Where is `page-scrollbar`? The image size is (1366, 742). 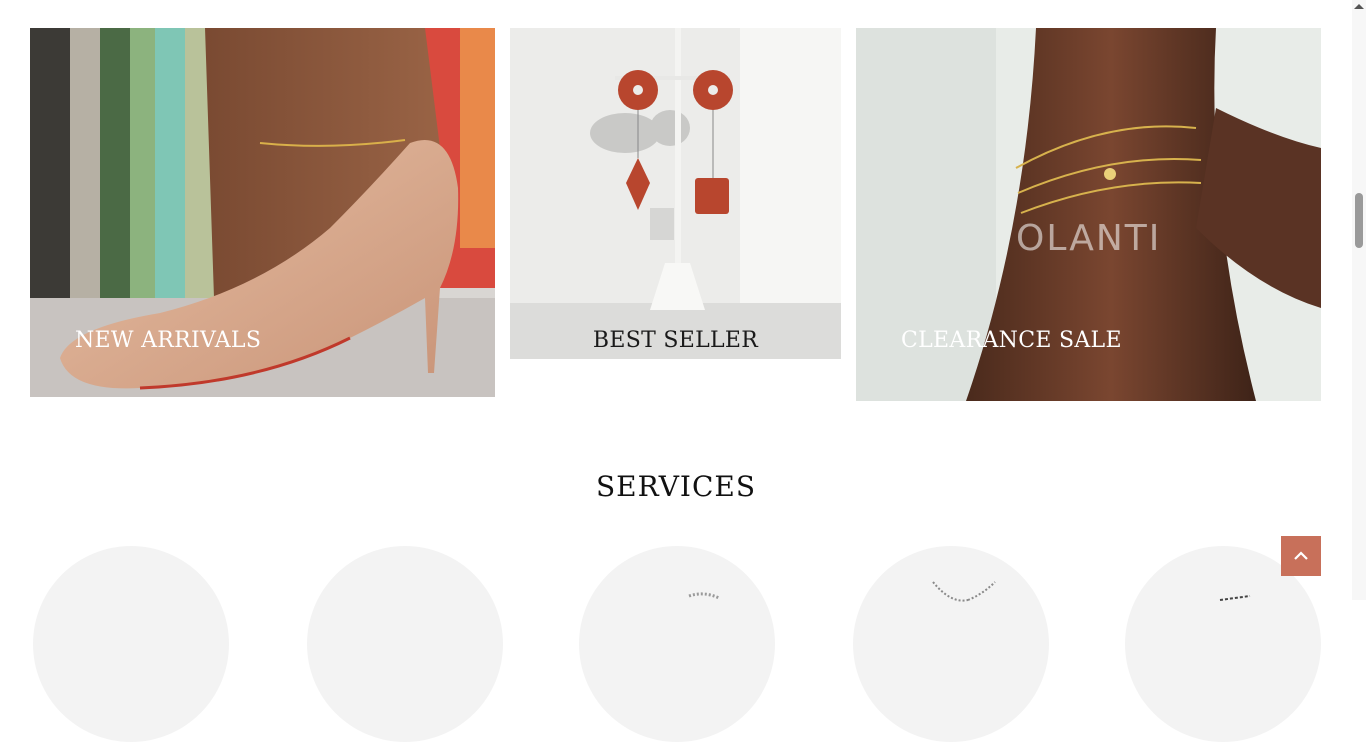
page-scrollbar is located at coordinates (1359, 300).